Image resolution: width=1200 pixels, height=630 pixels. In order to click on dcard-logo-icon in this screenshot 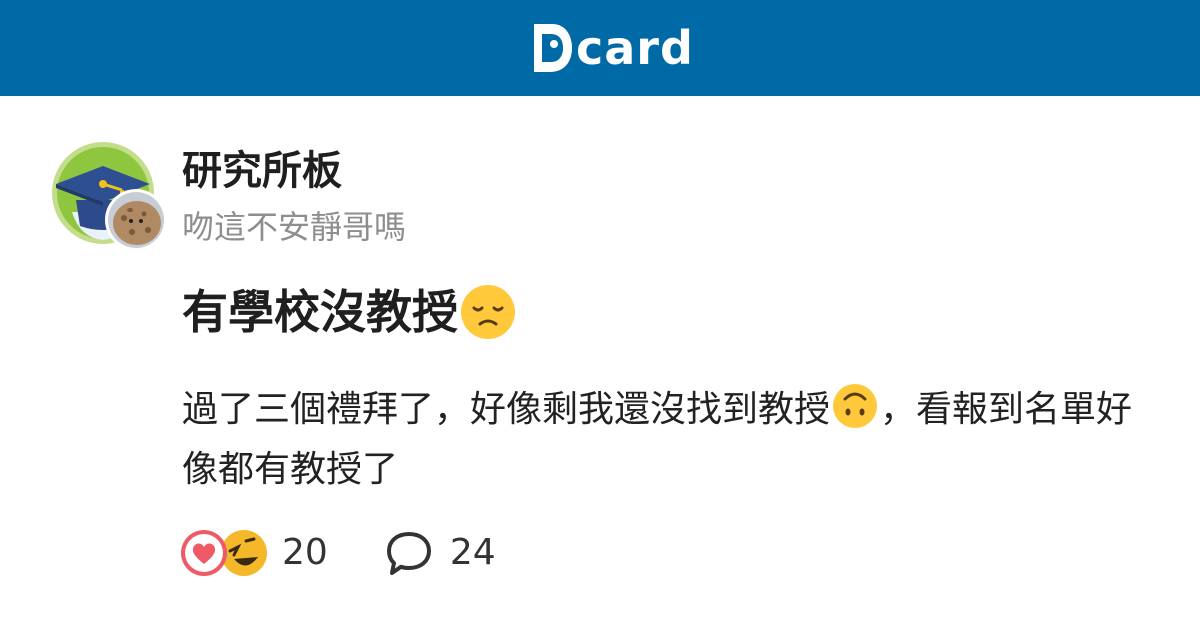, I will do `click(553, 48)`.